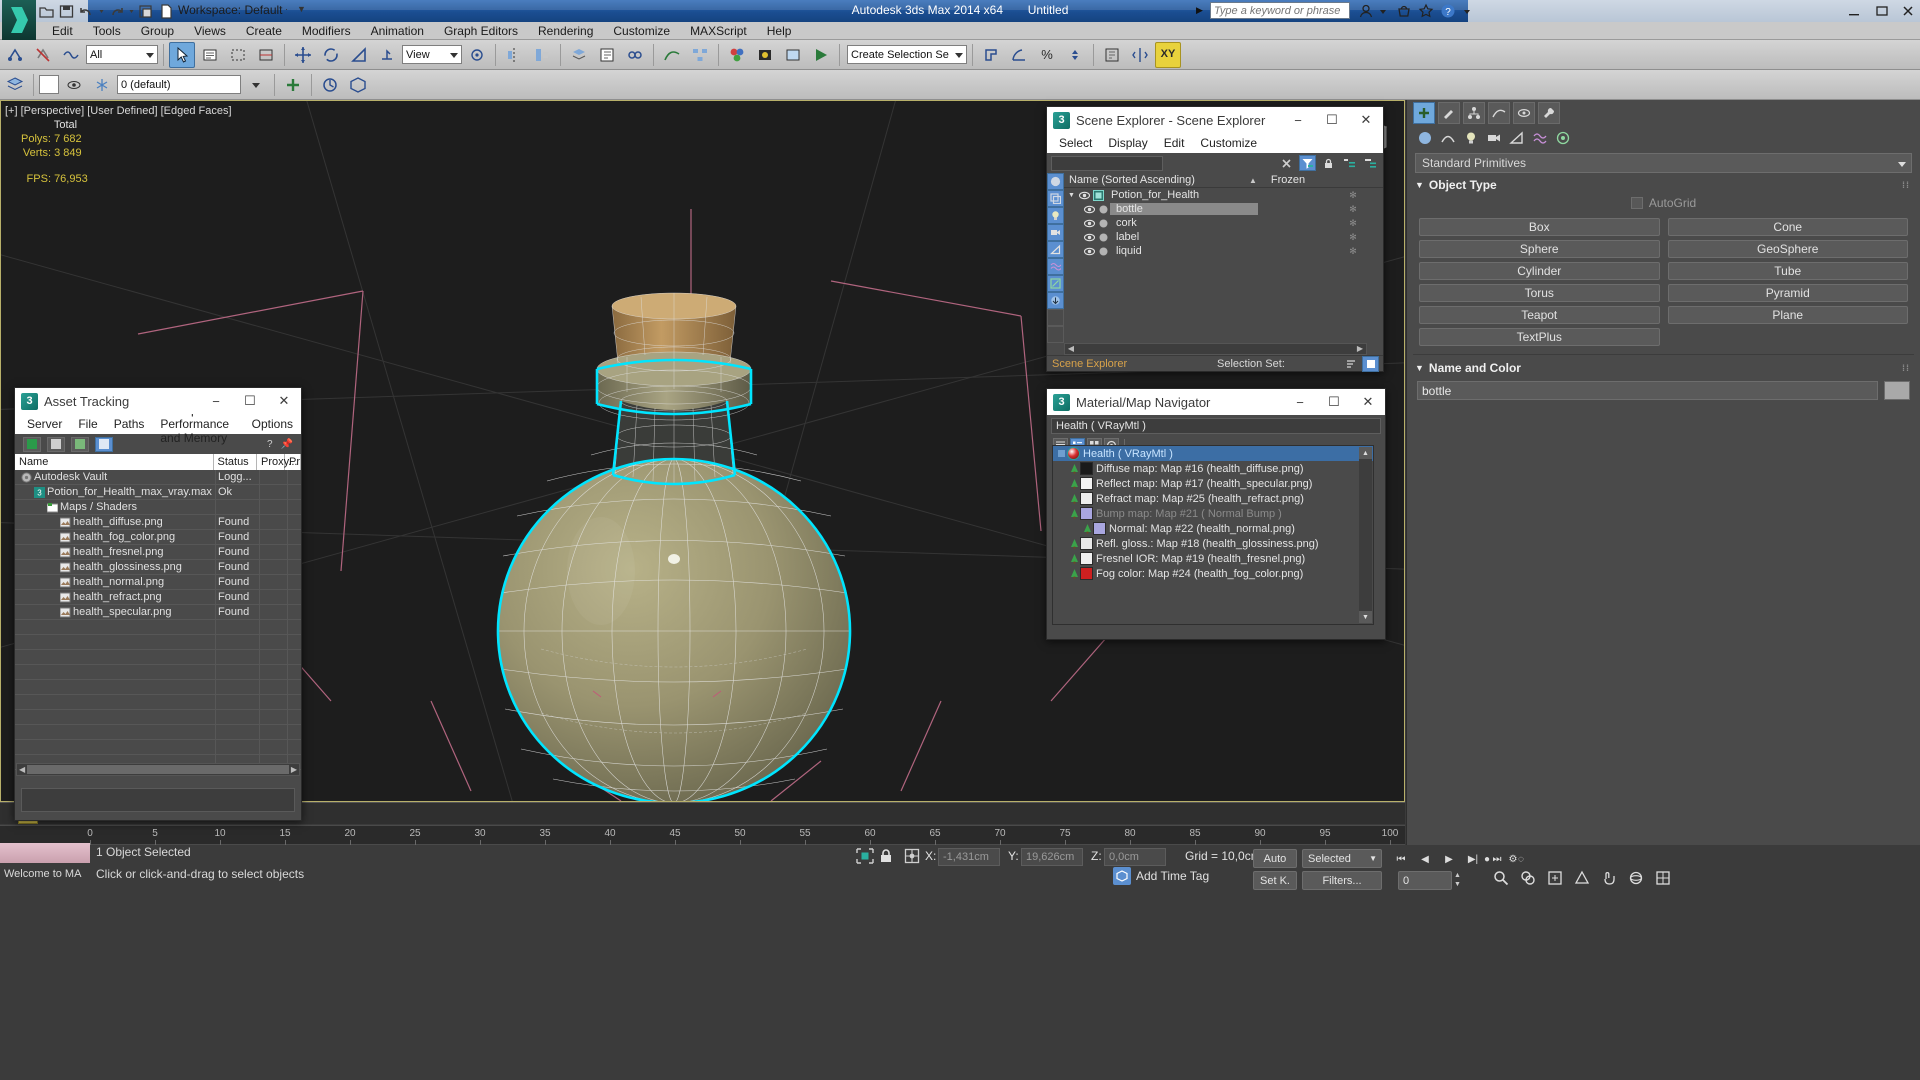 The image size is (1920, 1080). Describe the element at coordinates (1055, 215) in the screenshot. I see `filter-lights-icon` at that location.